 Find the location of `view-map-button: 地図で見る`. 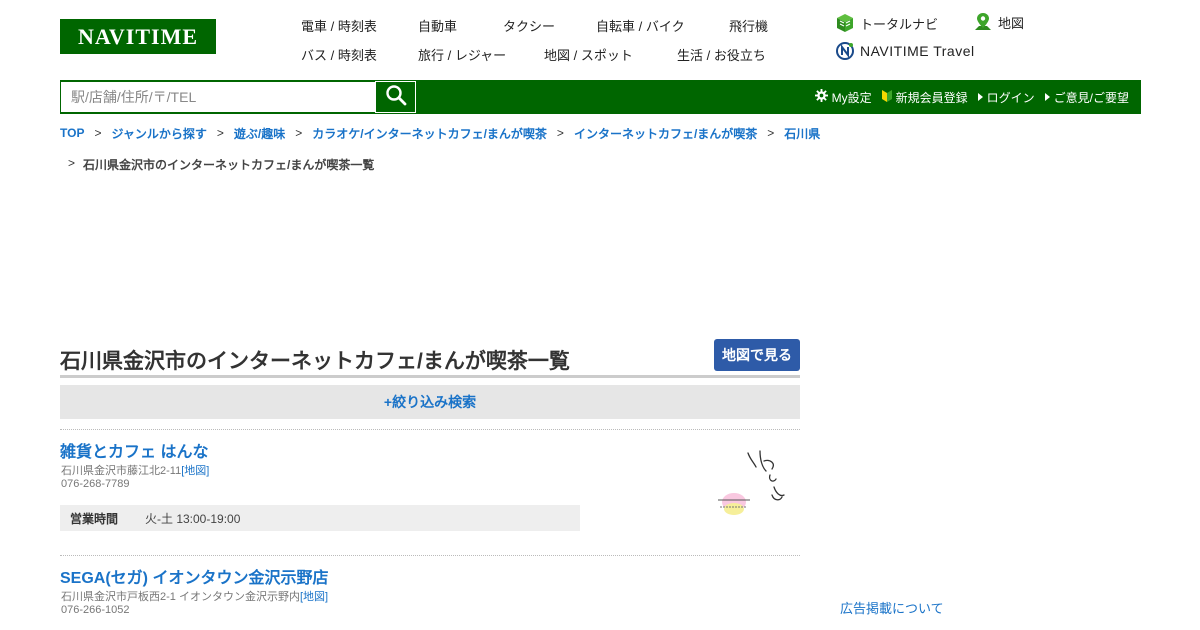

view-map-button: 地図で見る is located at coordinates (757, 355).